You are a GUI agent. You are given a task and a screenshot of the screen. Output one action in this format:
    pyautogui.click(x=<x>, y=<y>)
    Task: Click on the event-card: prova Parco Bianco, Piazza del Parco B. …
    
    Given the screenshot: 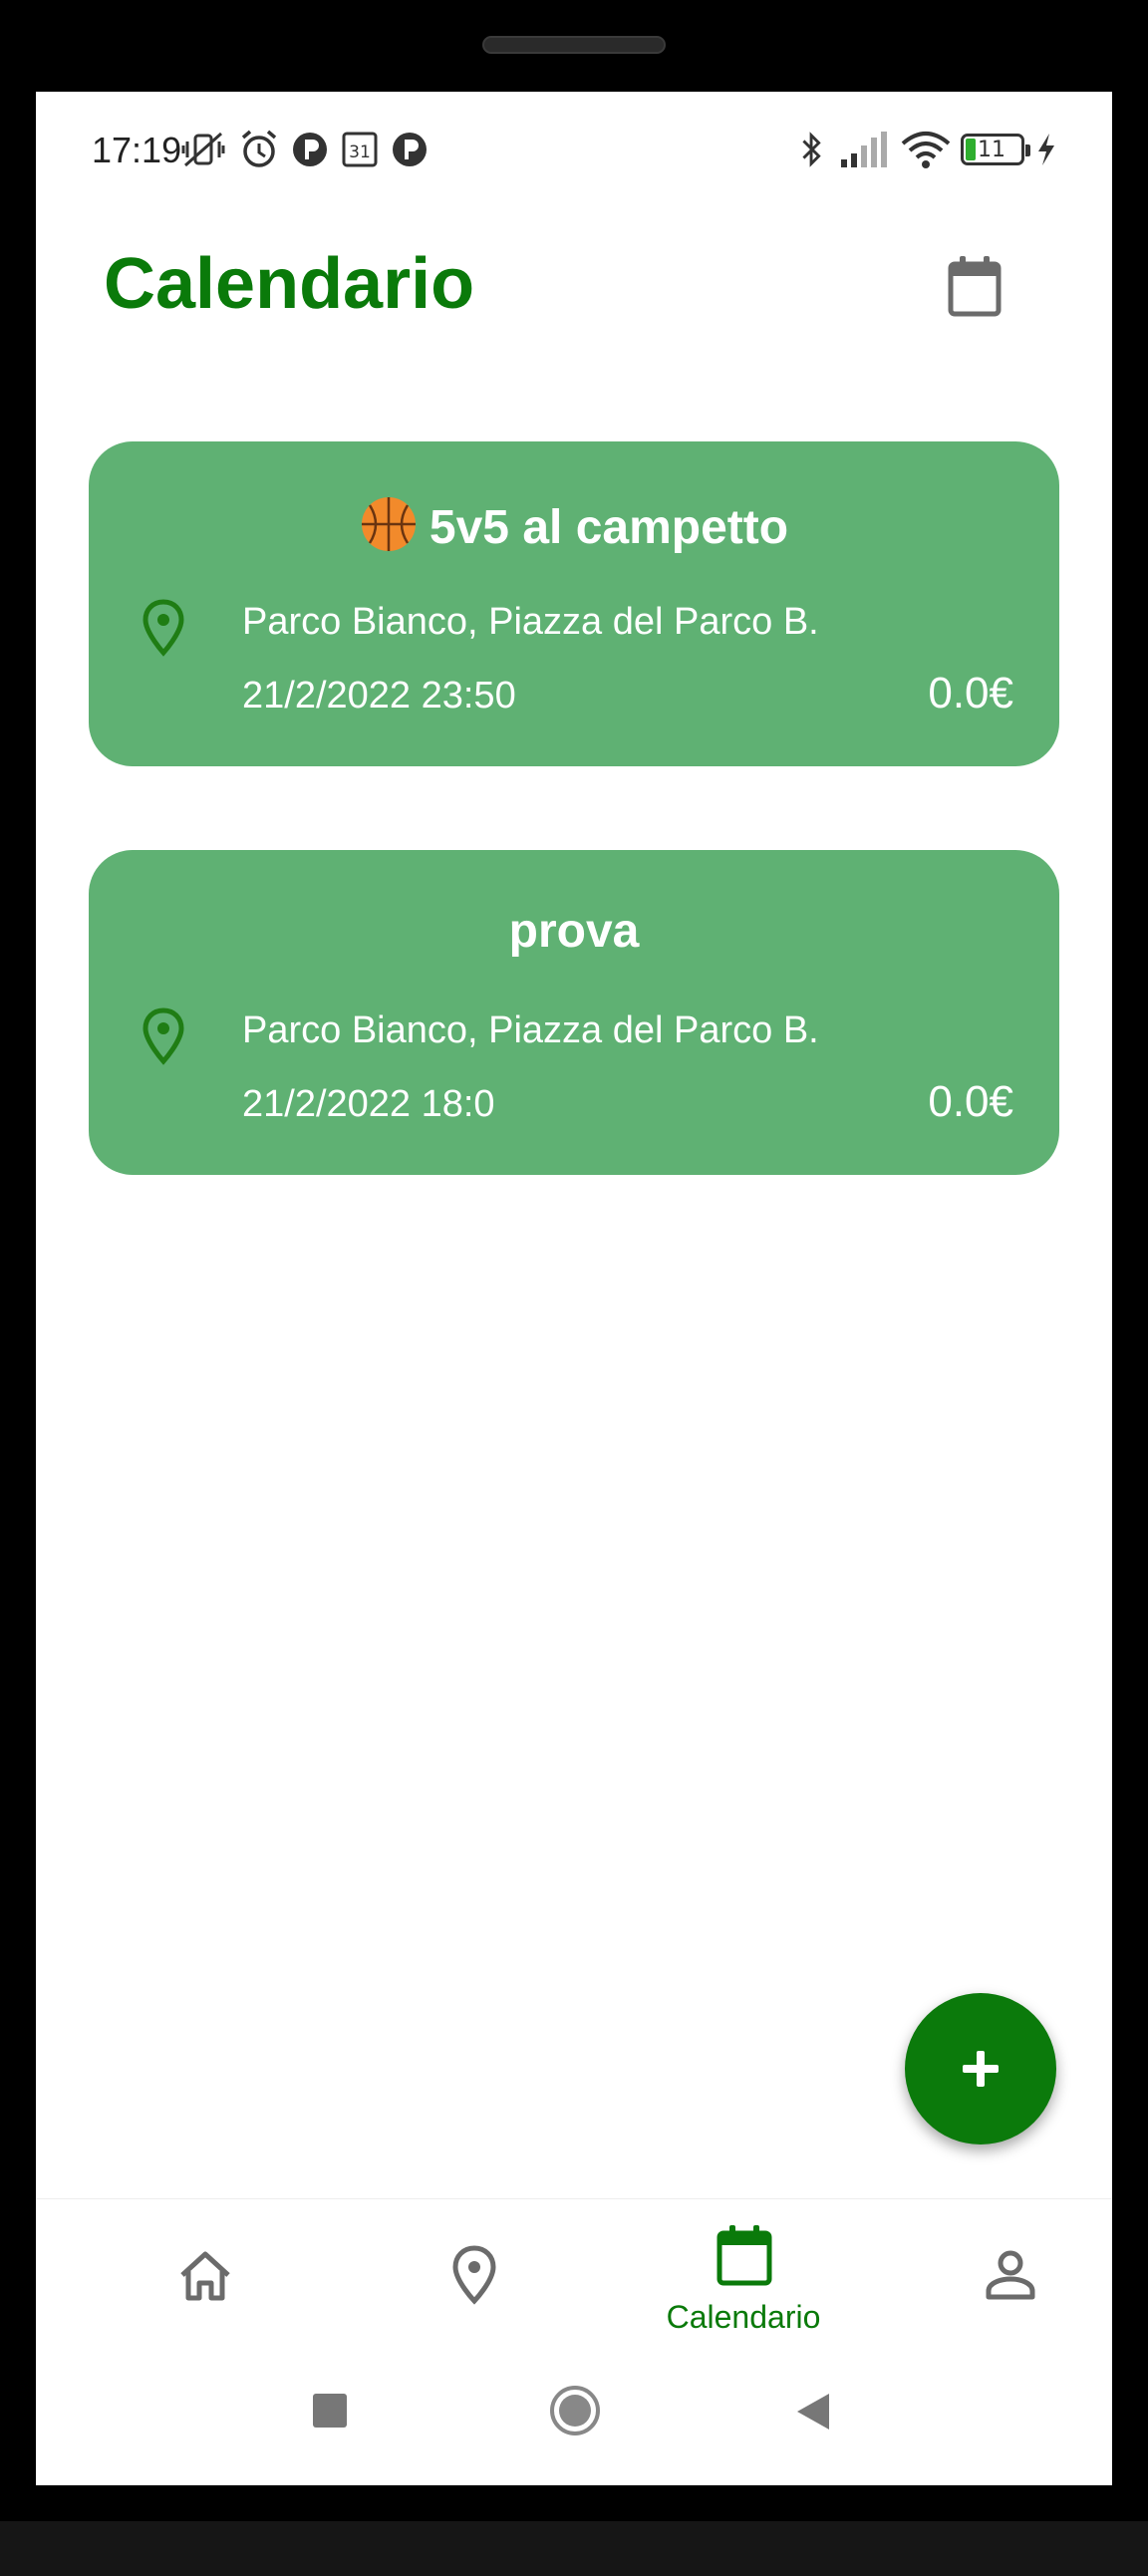 What is the action you would take?
    pyautogui.click(x=574, y=1012)
    